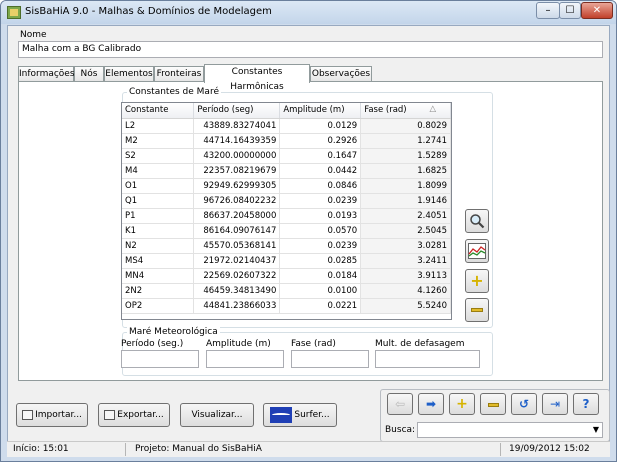 The width and height of the screenshot is (617, 462). What do you see at coordinates (462, 404) in the screenshot?
I see `nav-add-button: +` at bounding box center [462, 404].